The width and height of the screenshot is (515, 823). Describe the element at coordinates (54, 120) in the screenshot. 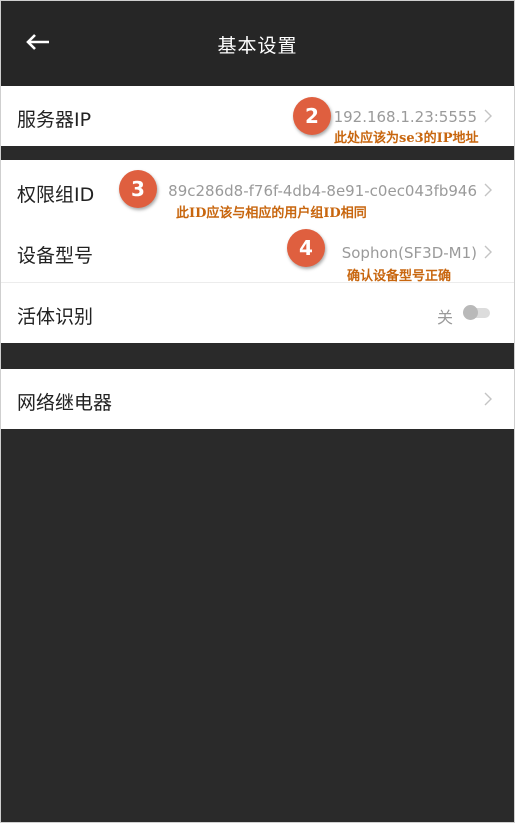

I see `server-ip-label: 服务器IP` at that location.